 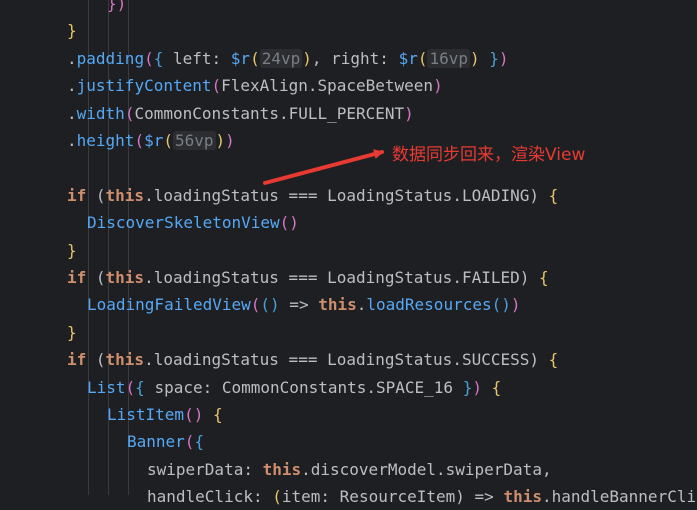 I want to click on annotation-arrow-icon, so click(x=323, y=167).